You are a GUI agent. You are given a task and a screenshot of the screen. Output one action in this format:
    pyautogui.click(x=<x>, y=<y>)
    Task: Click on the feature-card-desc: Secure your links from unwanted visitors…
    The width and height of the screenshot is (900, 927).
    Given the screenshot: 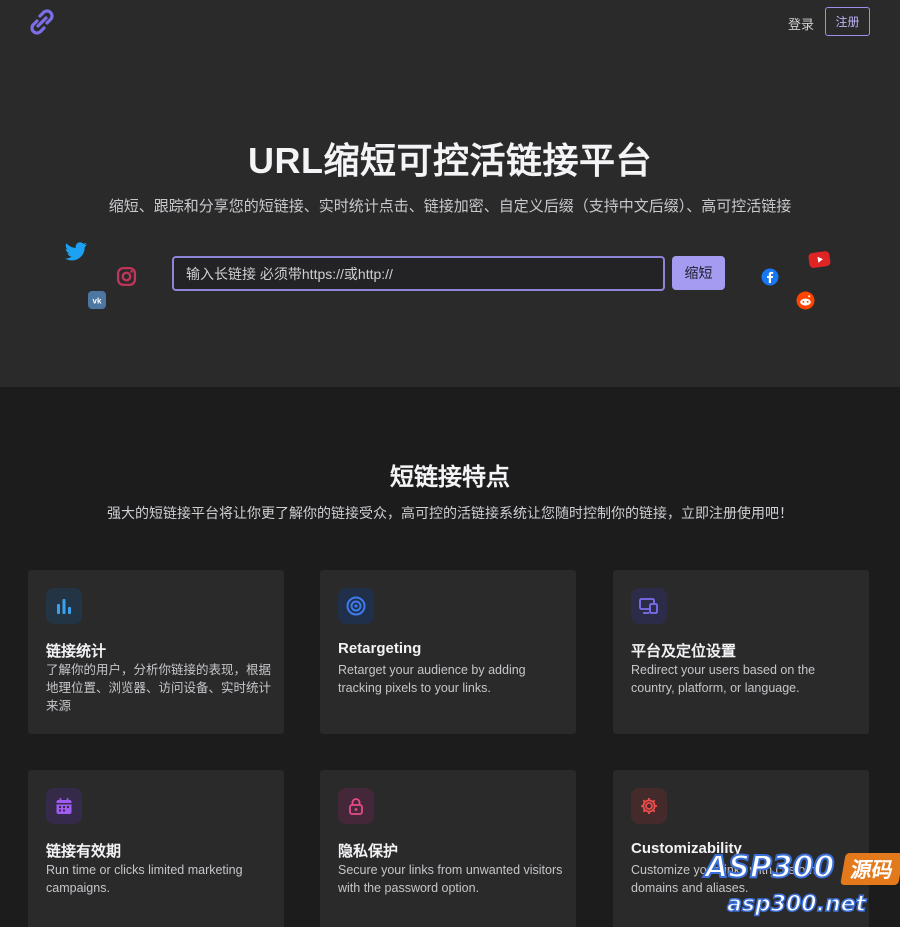 What is the action you would take?
    pyautogui.click(x=450, y=879)
    